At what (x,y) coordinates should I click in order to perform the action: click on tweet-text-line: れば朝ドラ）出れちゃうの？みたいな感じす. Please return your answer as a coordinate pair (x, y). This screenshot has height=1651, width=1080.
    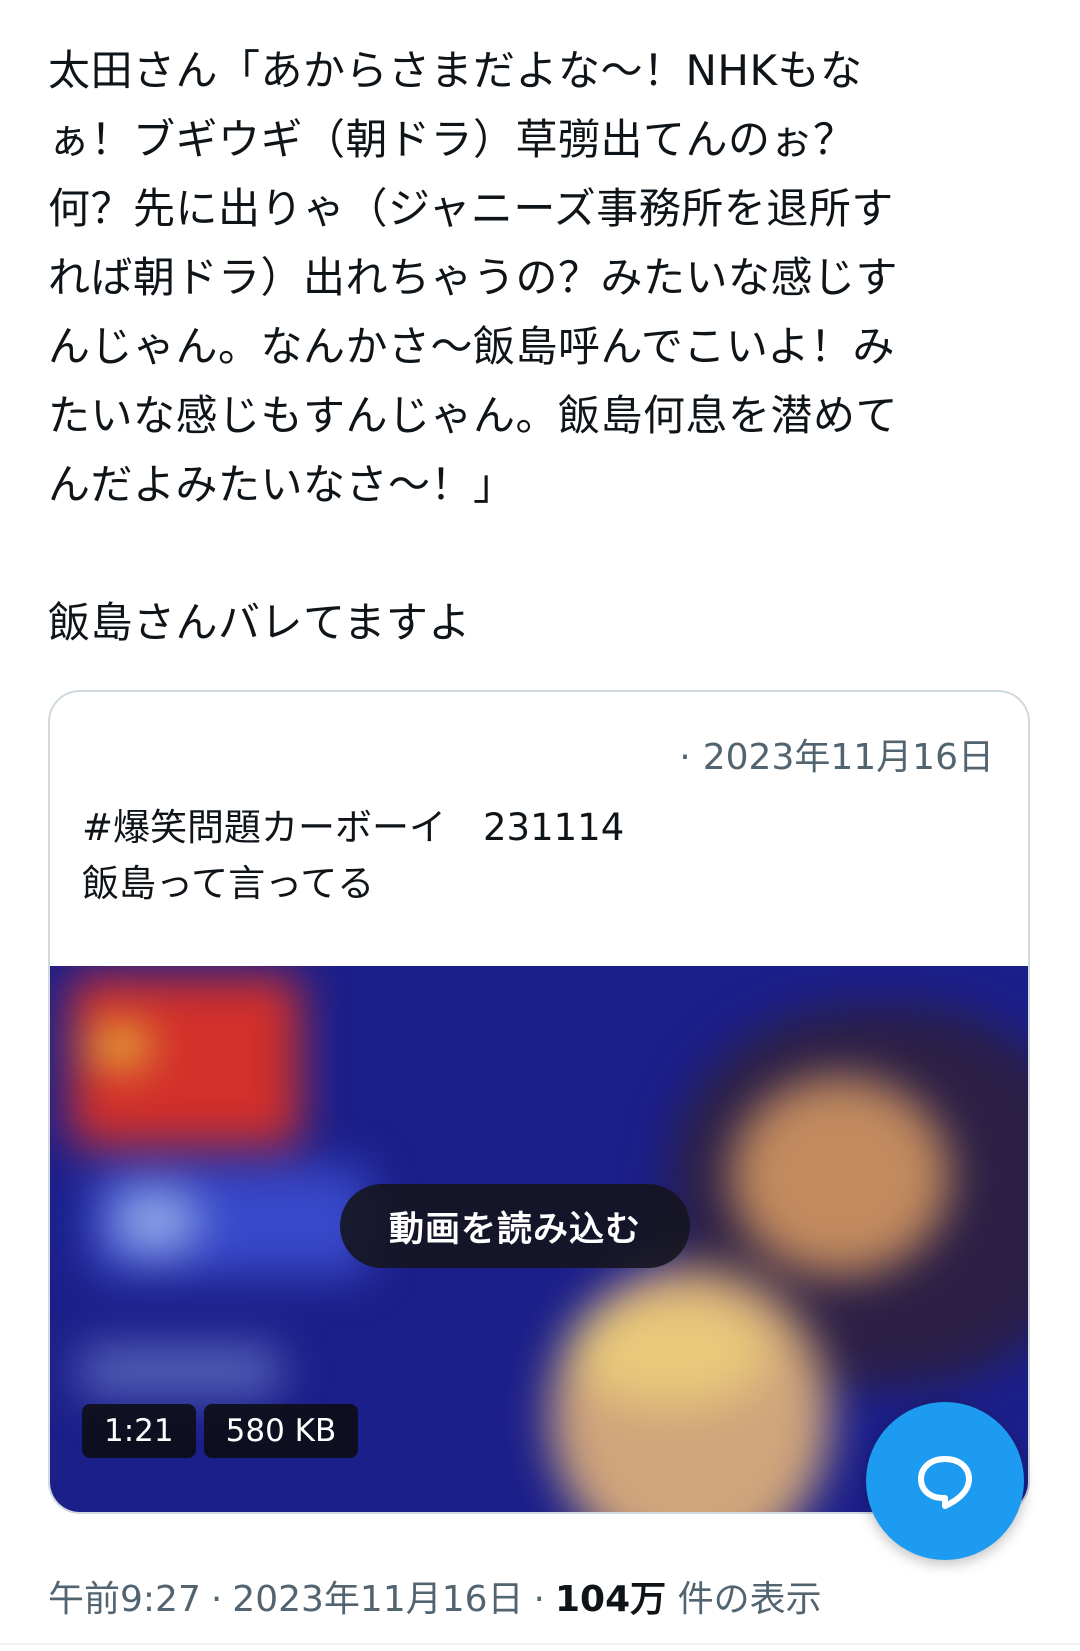
    Looking at the image, I should click on (473, 277).